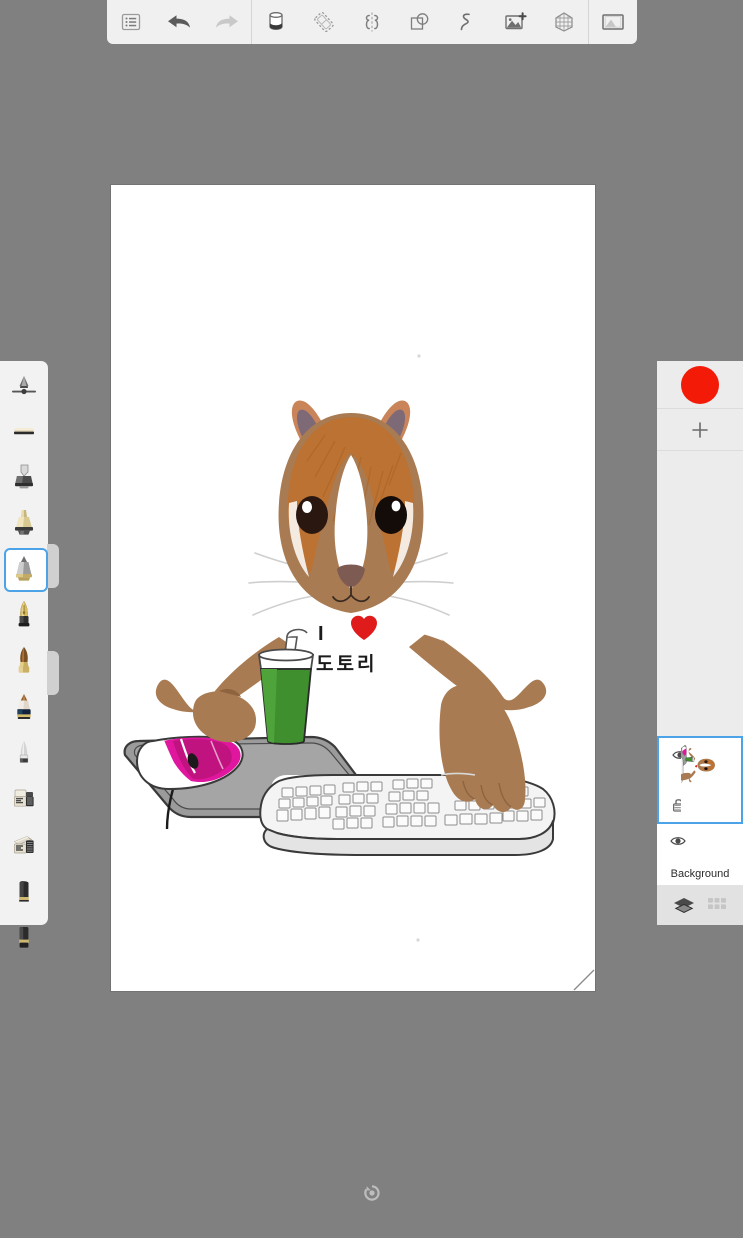 The height and width of the screenshot is (1238, 743). I want to click on symmetry-icon, so click(372, 22).